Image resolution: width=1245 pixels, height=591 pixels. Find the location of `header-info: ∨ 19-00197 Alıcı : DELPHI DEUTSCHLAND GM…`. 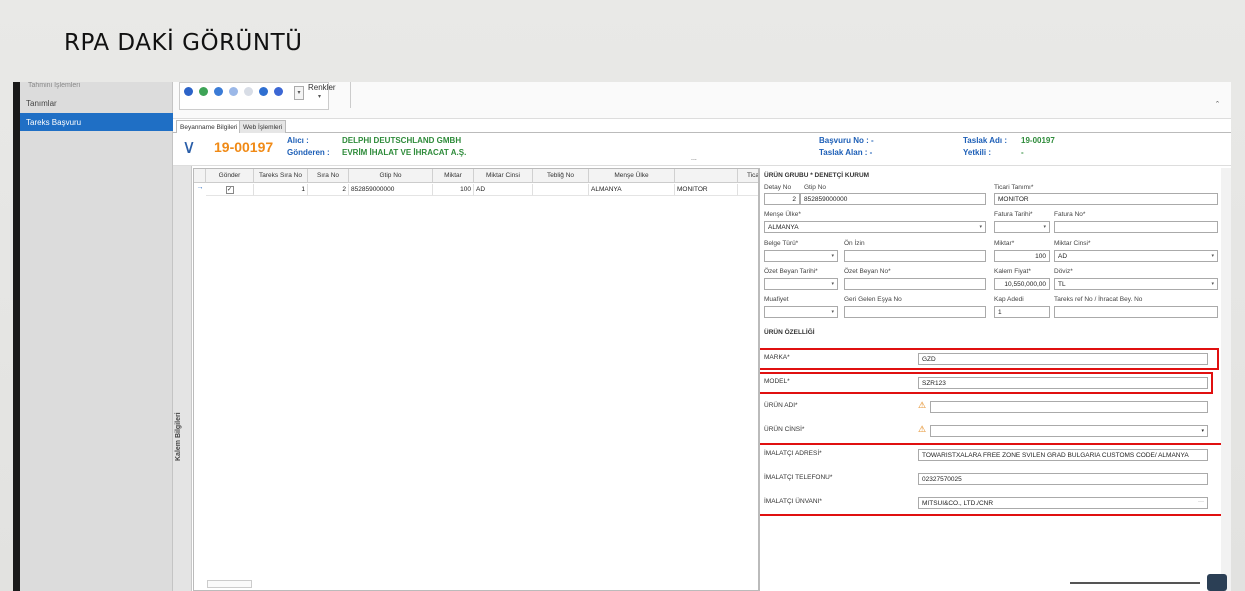

header-info: ∨ 19-00197 Alıcı : DELPHI DEUTSCHLAND GM… is located at coordinates (702, 149).